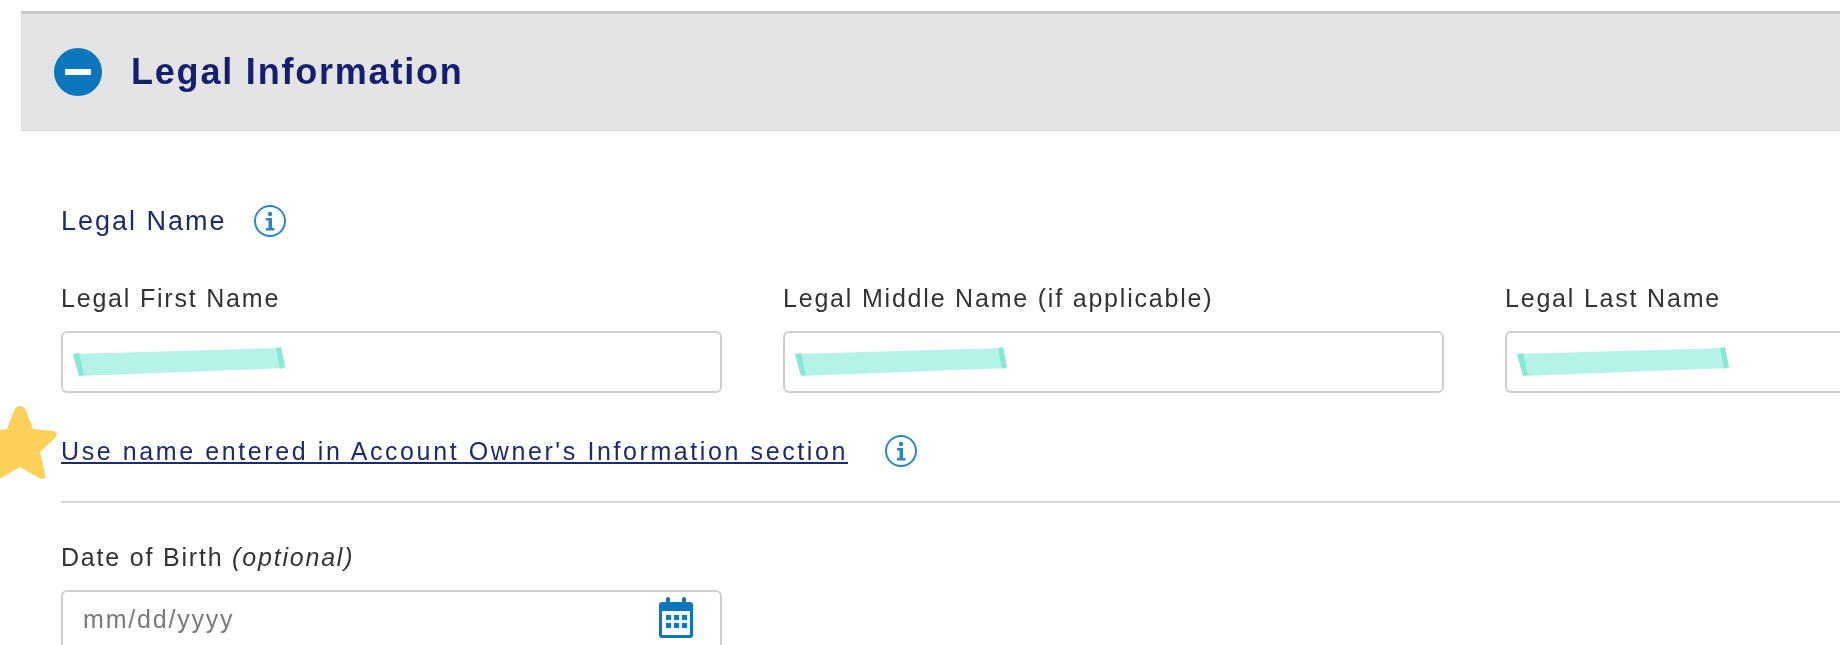 Image resolution: width=1840 pixels, height=645 pixels. I want to click on date-field: mm/dd/yyyy, so click(391, 617).